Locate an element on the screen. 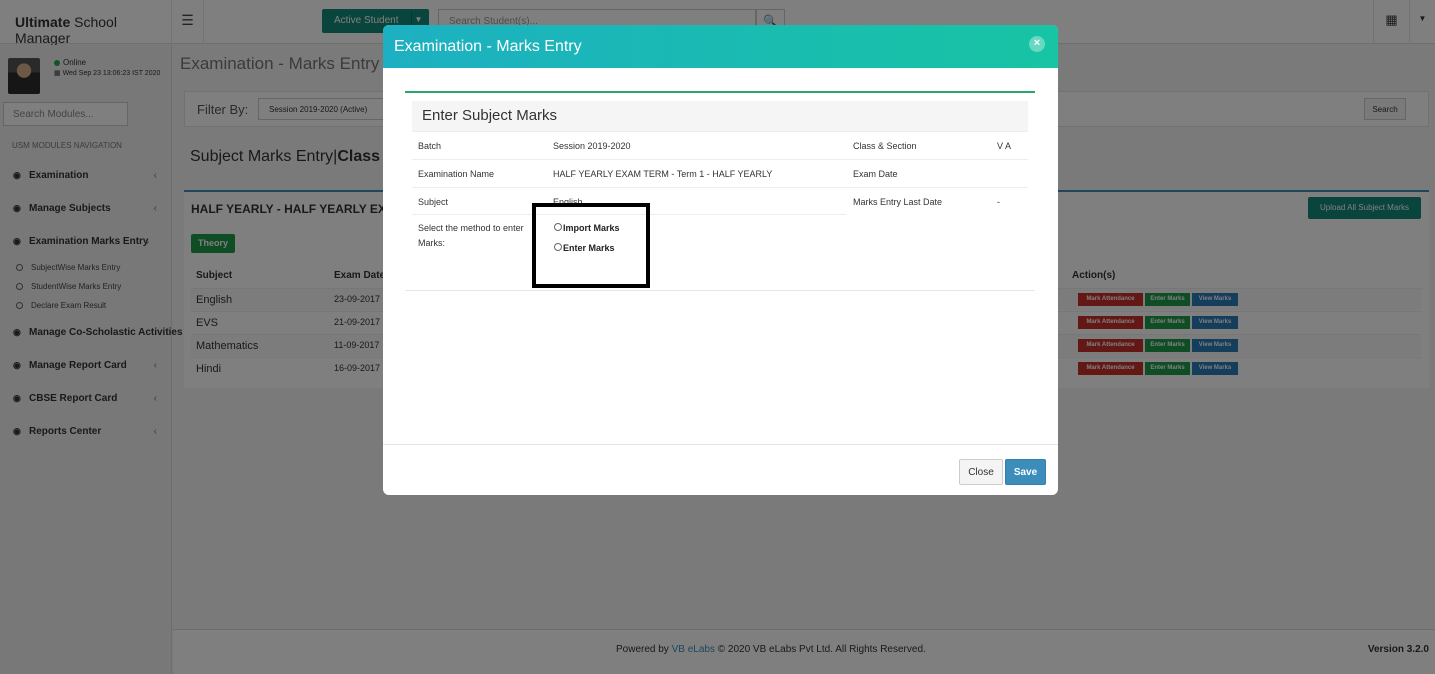 The height and width of the screenshot is (674, 1435). close-icon: × is located at coordinates (1037, 44).